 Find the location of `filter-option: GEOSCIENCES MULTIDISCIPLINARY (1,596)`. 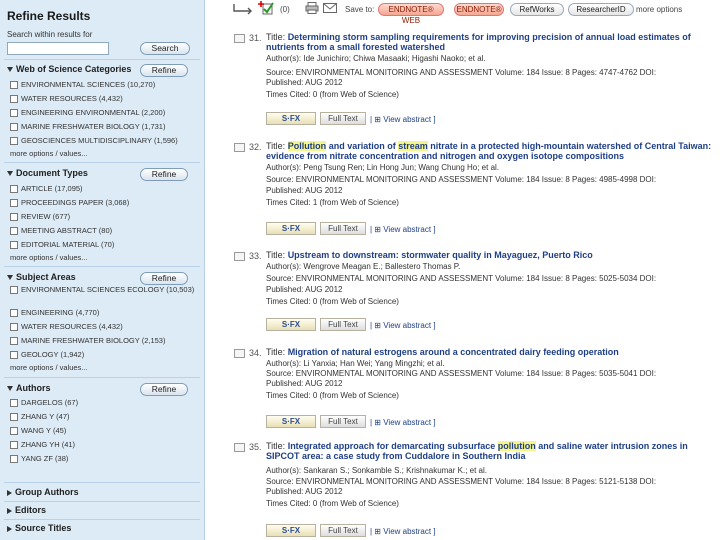

filter-option: GEOSCIENCES MULTIDISCIPLINARY (1,596) is located at coordinates (94, 141).